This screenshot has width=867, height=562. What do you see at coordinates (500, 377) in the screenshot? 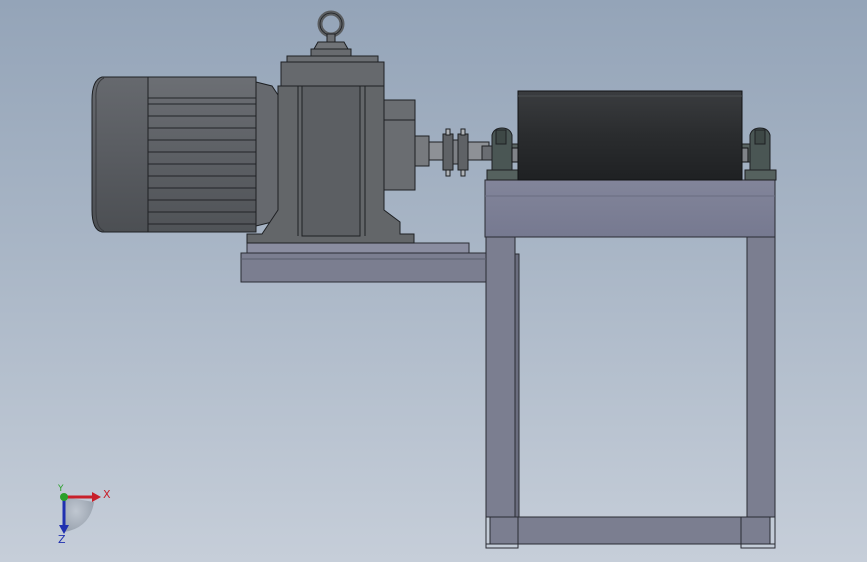
I see `frame-left-leg` at bounding box center [500, 377].